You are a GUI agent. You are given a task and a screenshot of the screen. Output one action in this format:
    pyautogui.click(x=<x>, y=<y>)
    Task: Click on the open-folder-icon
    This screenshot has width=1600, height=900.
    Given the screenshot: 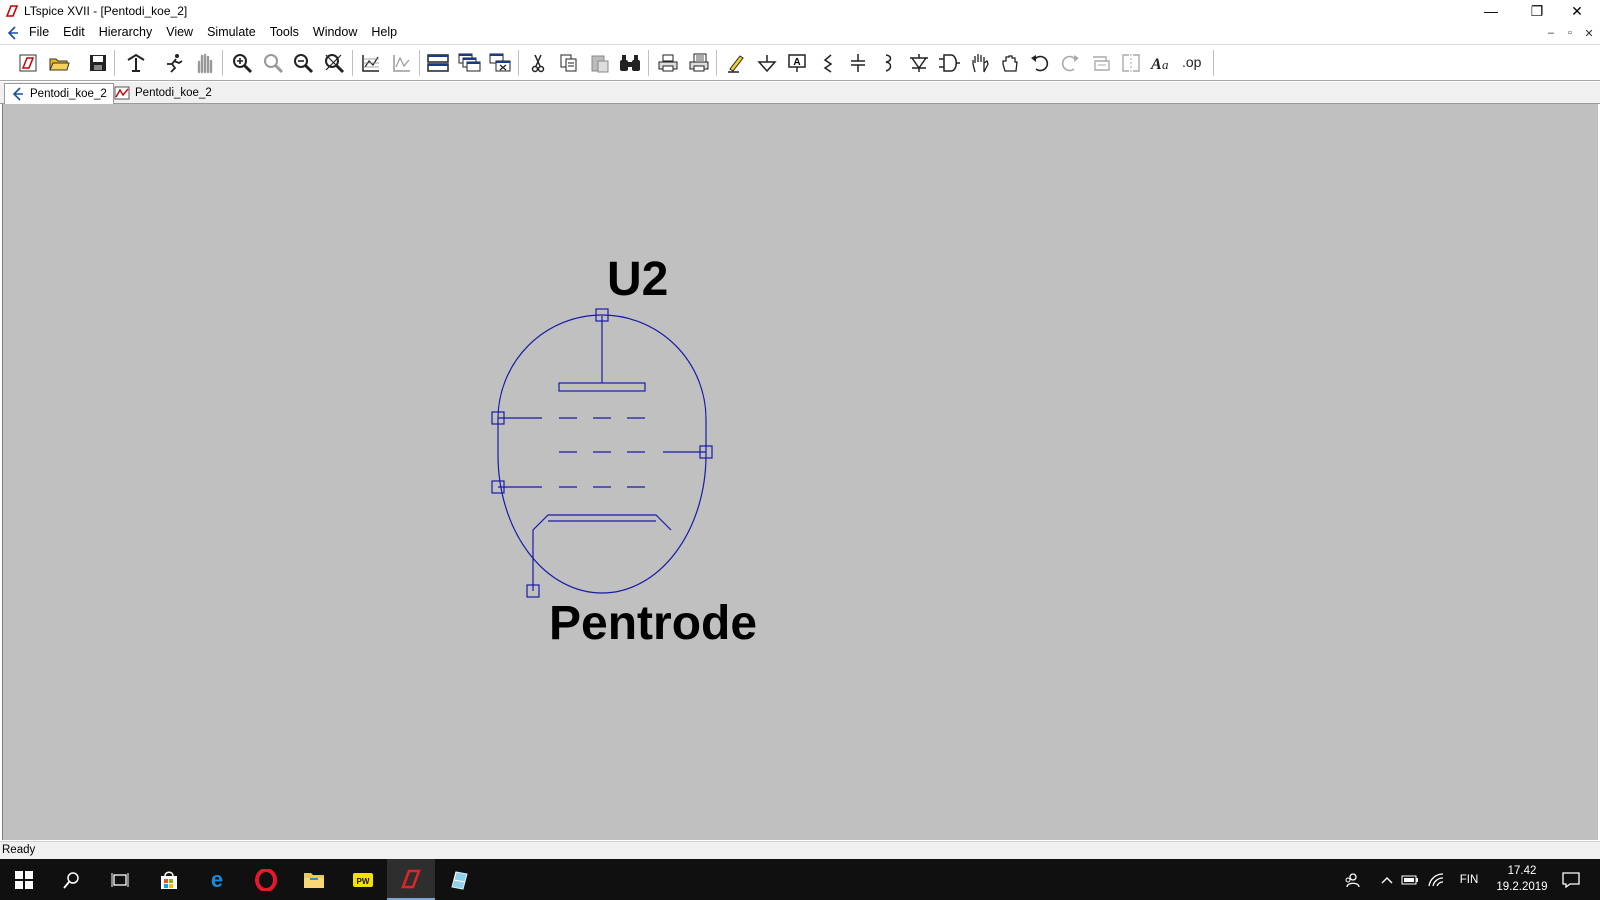 What is the action you would take?
    pyautogui.click(x=59, y=63)
    